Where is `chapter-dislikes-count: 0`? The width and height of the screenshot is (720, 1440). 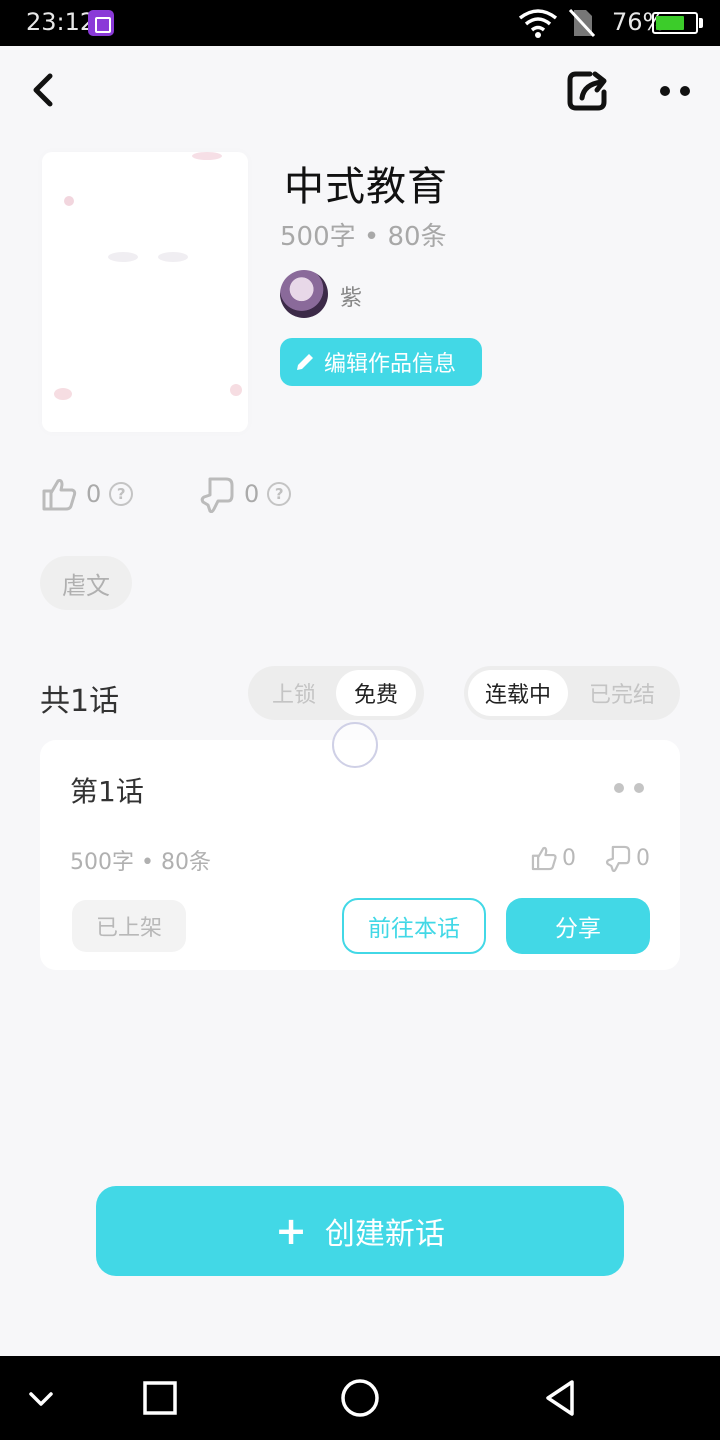 chapter-dislikes-count: 0 is located at coordinates (643, 858).